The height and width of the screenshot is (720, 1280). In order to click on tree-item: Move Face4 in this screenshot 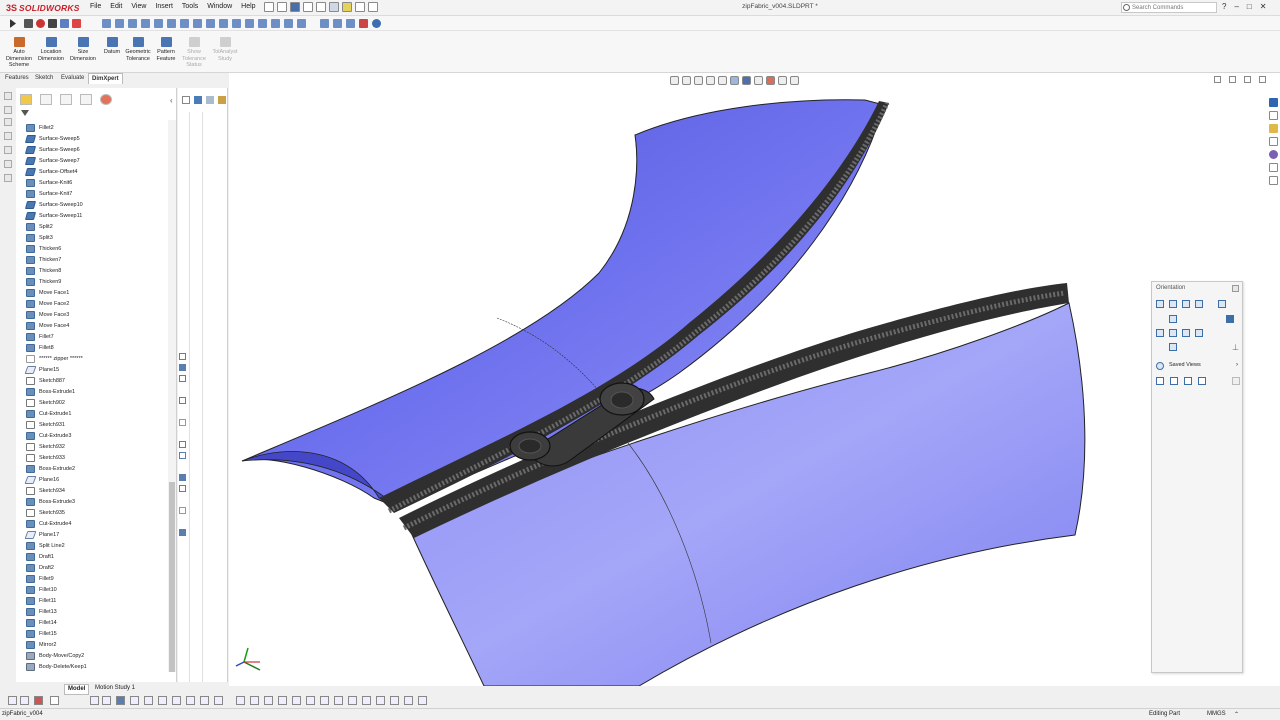, I will do `click(101, 325)`.